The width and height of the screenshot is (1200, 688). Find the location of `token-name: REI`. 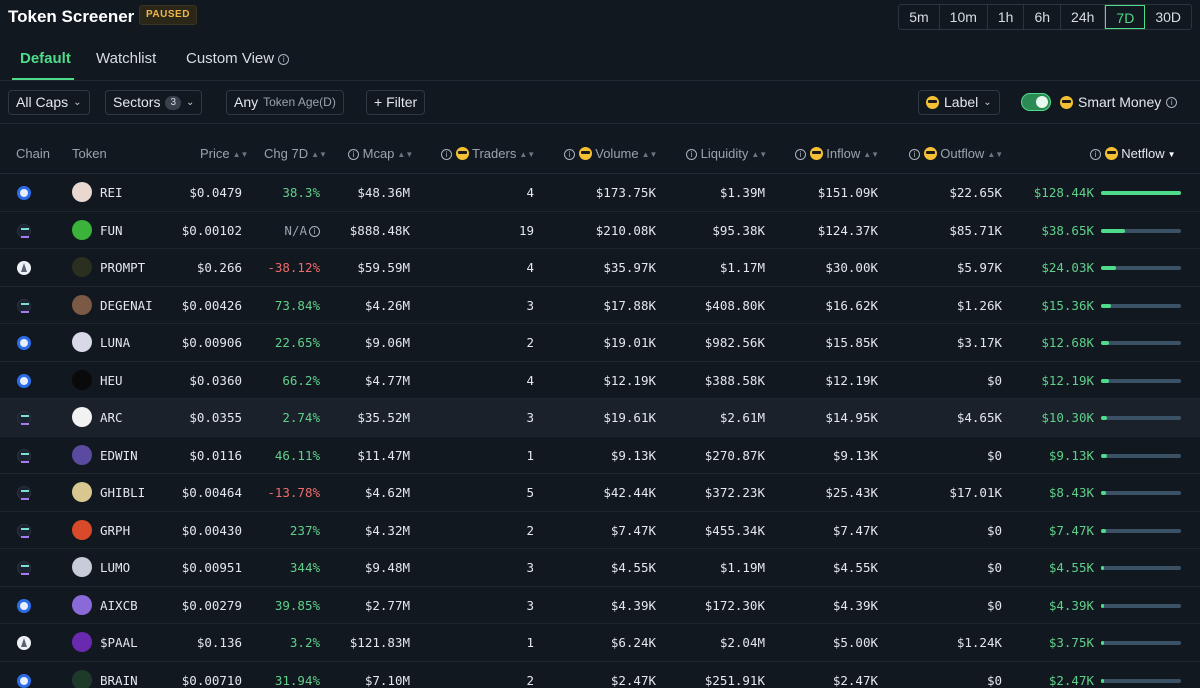

token-name: REI is located at coordinates (111, 192).